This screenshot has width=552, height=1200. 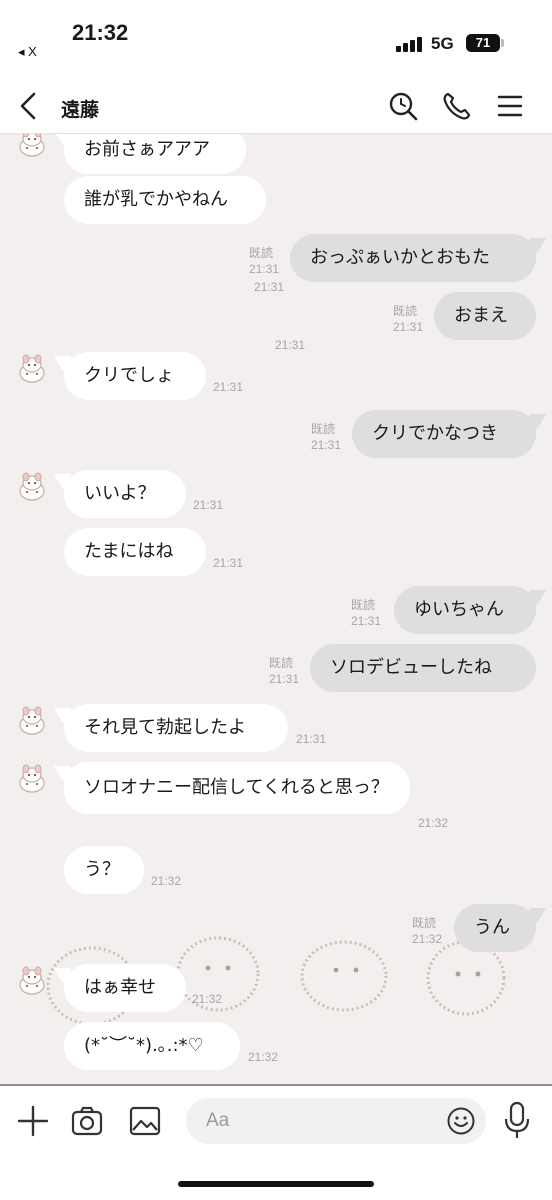 I want to click on status-time: 21:32, so click(x=100, y=32).